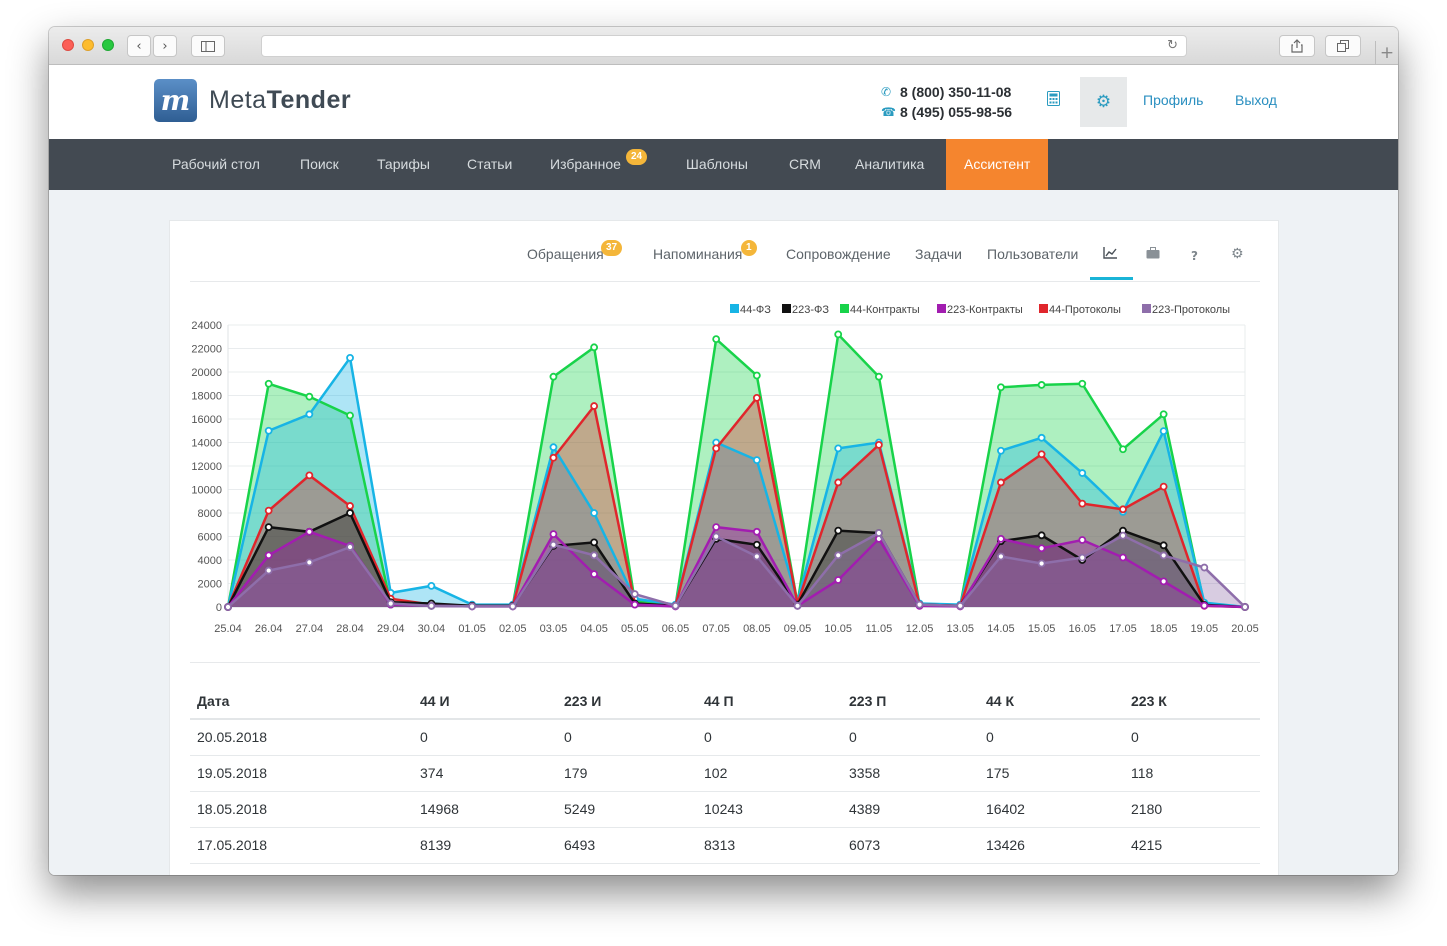 The width and height of the screenshot is (1447, 946). What do you see at coordinates (1001, 629) in the screenshot?
I see `x-tick-label: 14.05` at bounding box center [1001, 629].